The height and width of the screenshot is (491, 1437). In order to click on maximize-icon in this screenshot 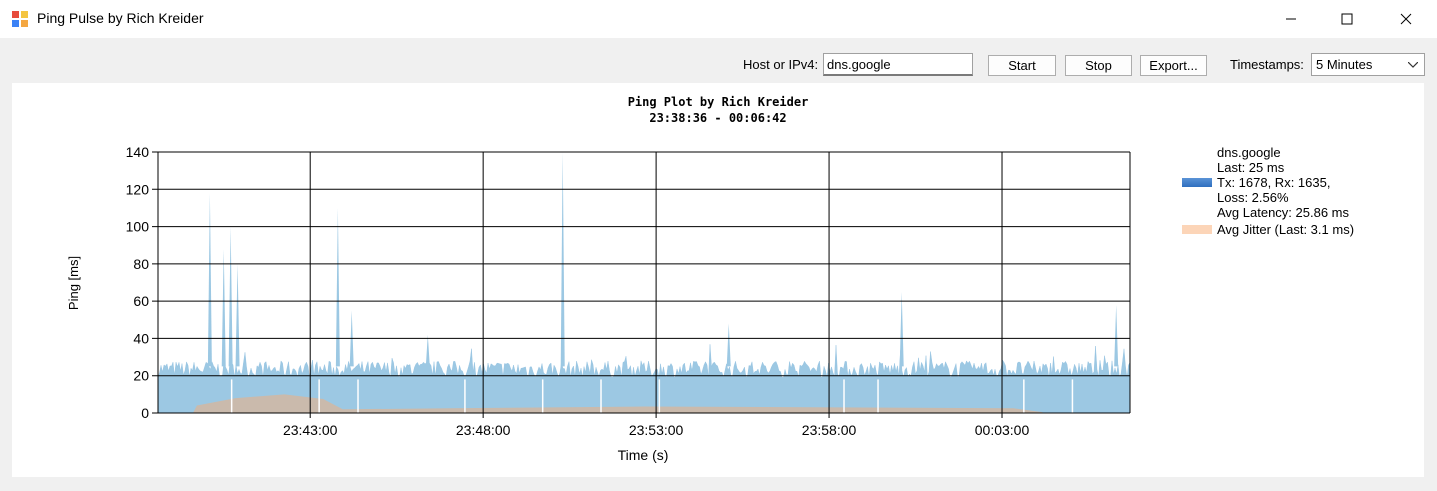, I will do `click(1347, 19)`.